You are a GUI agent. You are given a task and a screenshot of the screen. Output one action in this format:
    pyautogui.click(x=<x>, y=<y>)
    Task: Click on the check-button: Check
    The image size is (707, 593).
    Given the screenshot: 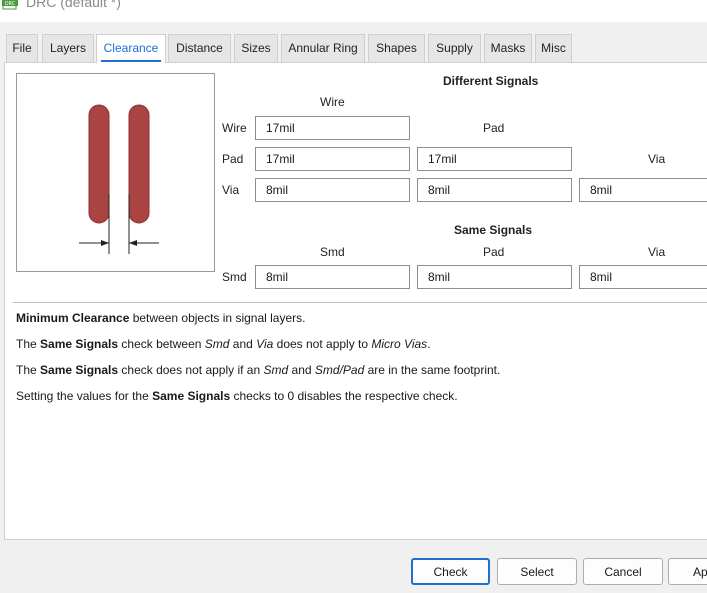 What is the action you would take?
    pyautogui.click(x=450, y=571)
    